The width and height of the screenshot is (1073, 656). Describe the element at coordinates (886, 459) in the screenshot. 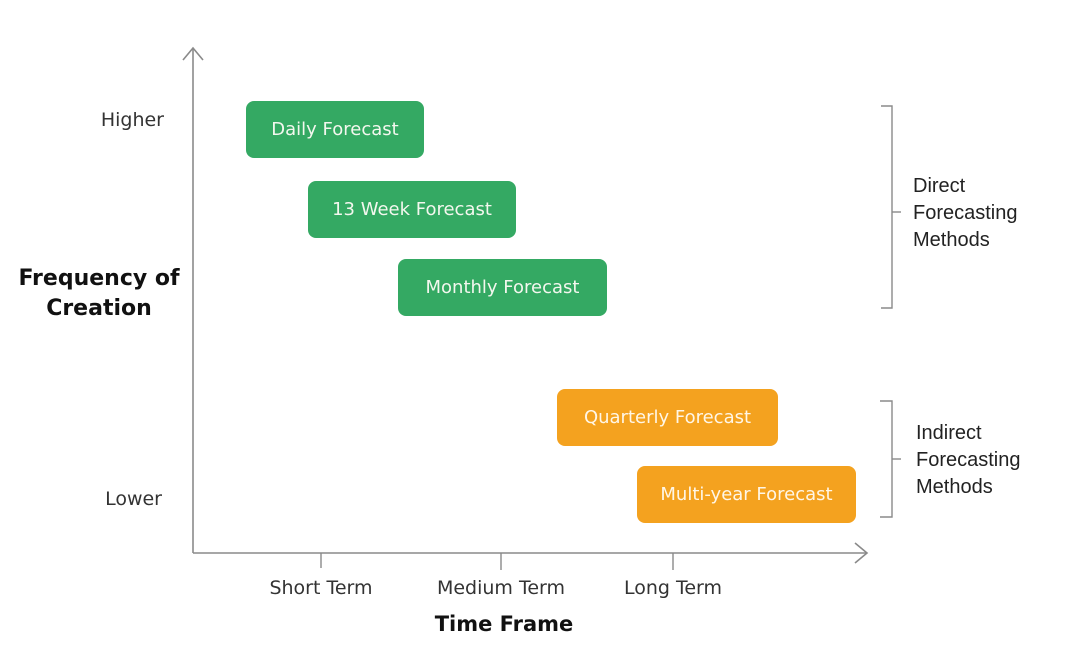

I see `indirect-bracket` at that location.